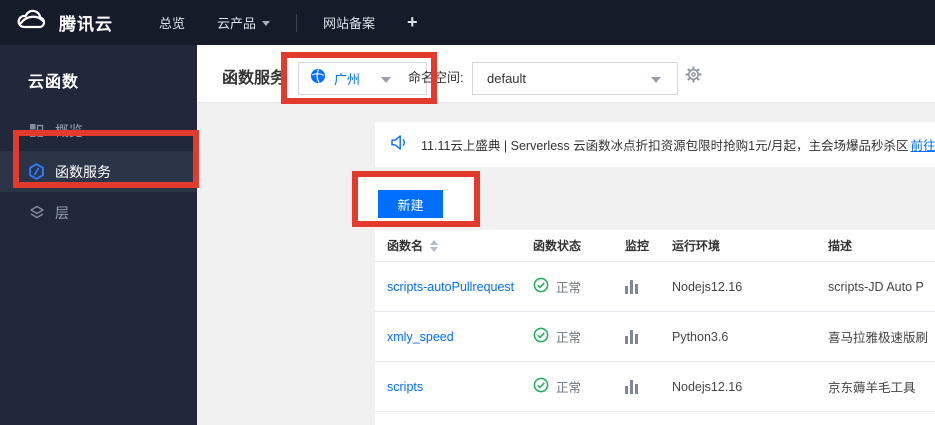 This screenshot has height=425, width=935. What do you see at coordinates (405, 387) in the screenshot?
I see `function-name-link: scripts` at bounding box center [405, 387].